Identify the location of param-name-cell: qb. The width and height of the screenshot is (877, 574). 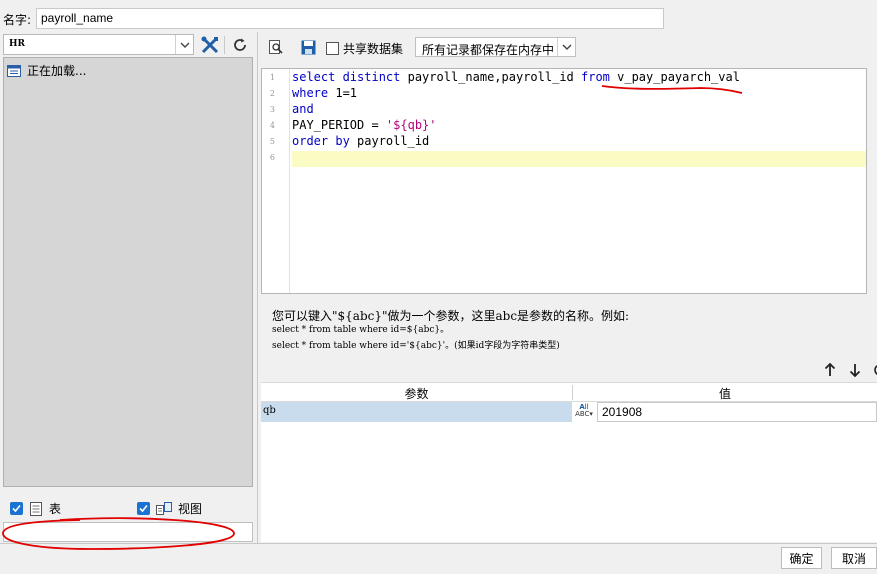
(416, 412).